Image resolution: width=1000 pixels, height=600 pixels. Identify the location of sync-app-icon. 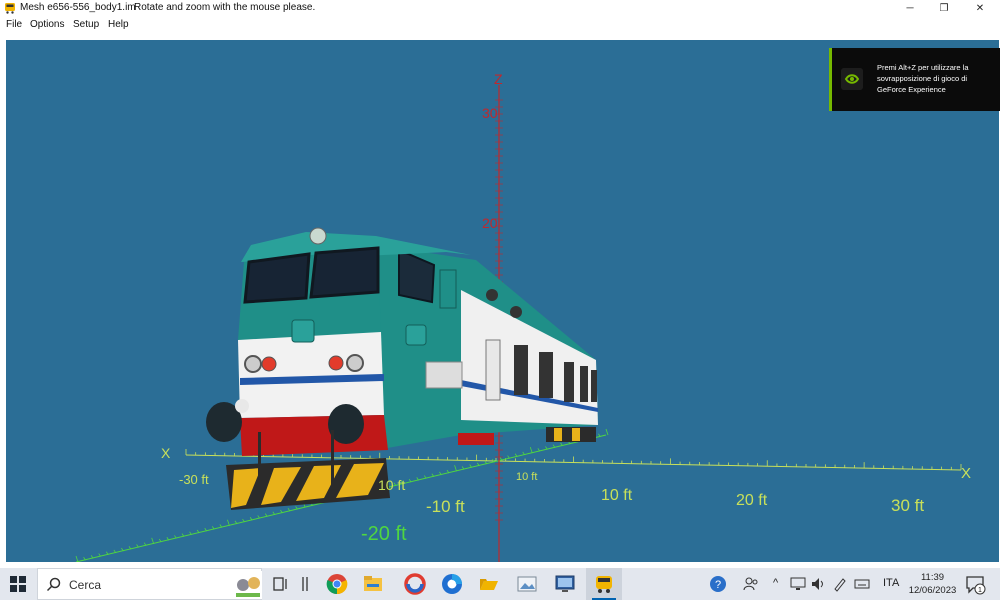
(415, 584).